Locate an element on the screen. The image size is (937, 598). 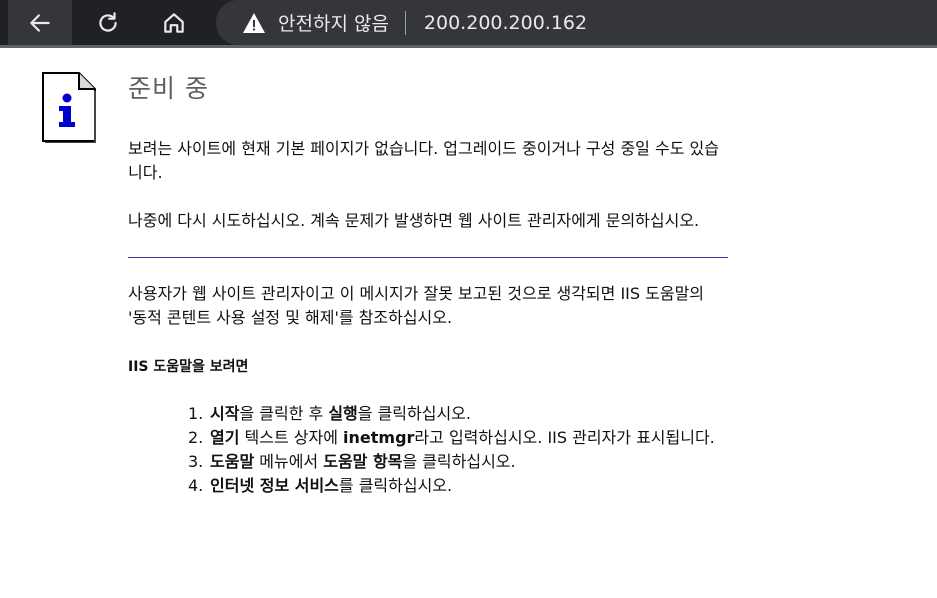
warning-triangle-icon is located at coordinates (254, 23).